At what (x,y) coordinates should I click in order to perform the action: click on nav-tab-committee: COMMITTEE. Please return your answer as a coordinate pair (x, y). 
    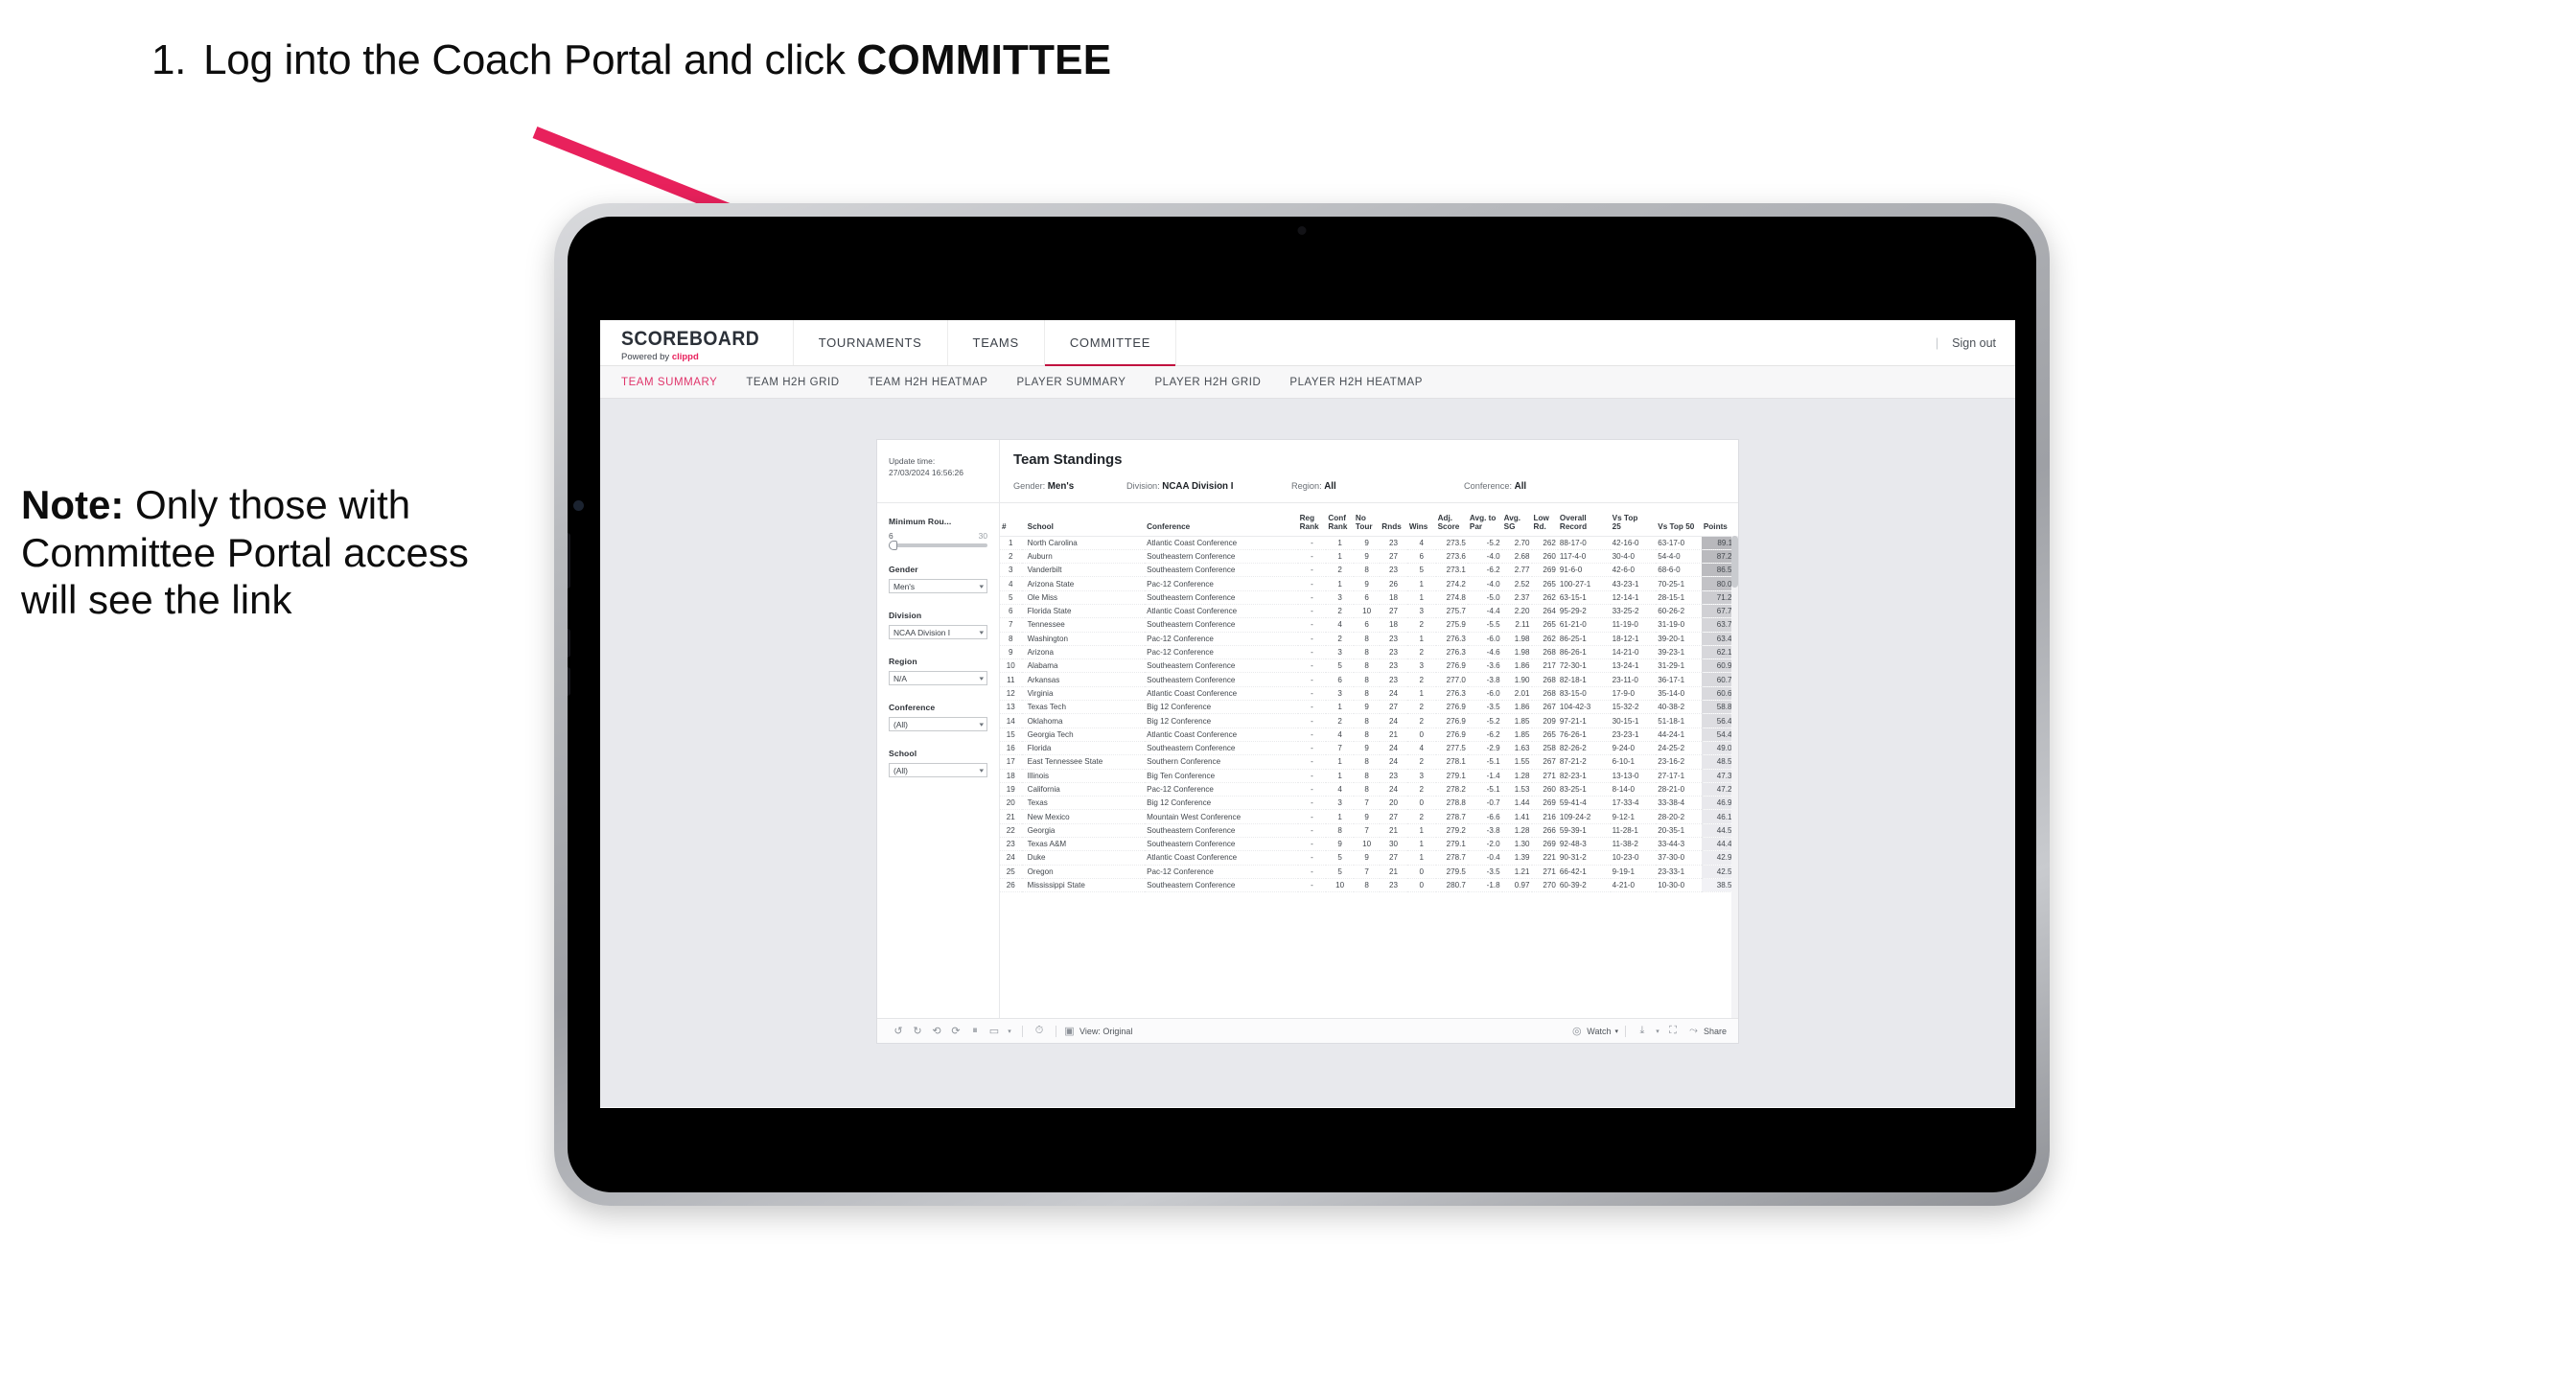
    Looking at the image, I should click on (1110, 343).